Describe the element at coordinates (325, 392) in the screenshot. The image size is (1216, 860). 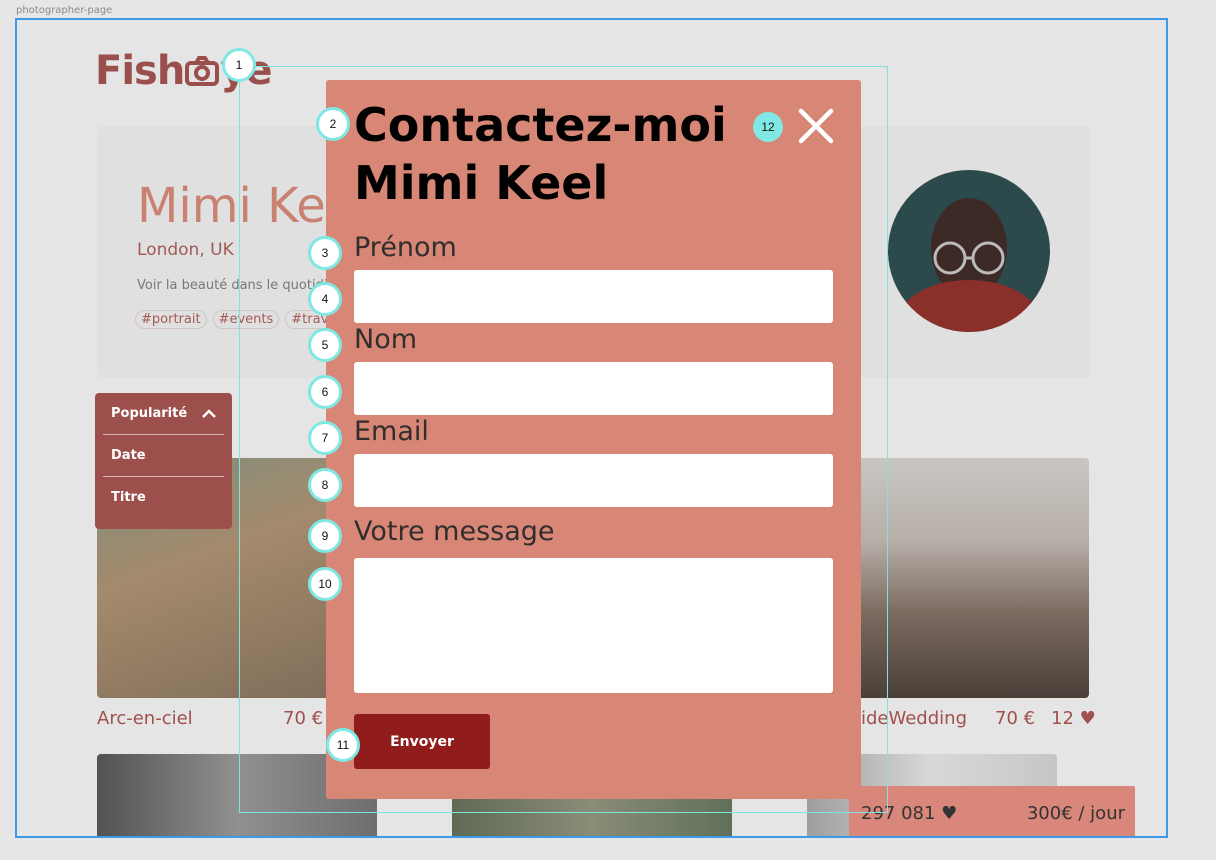
I see `annotation-marker: 6` at that location.